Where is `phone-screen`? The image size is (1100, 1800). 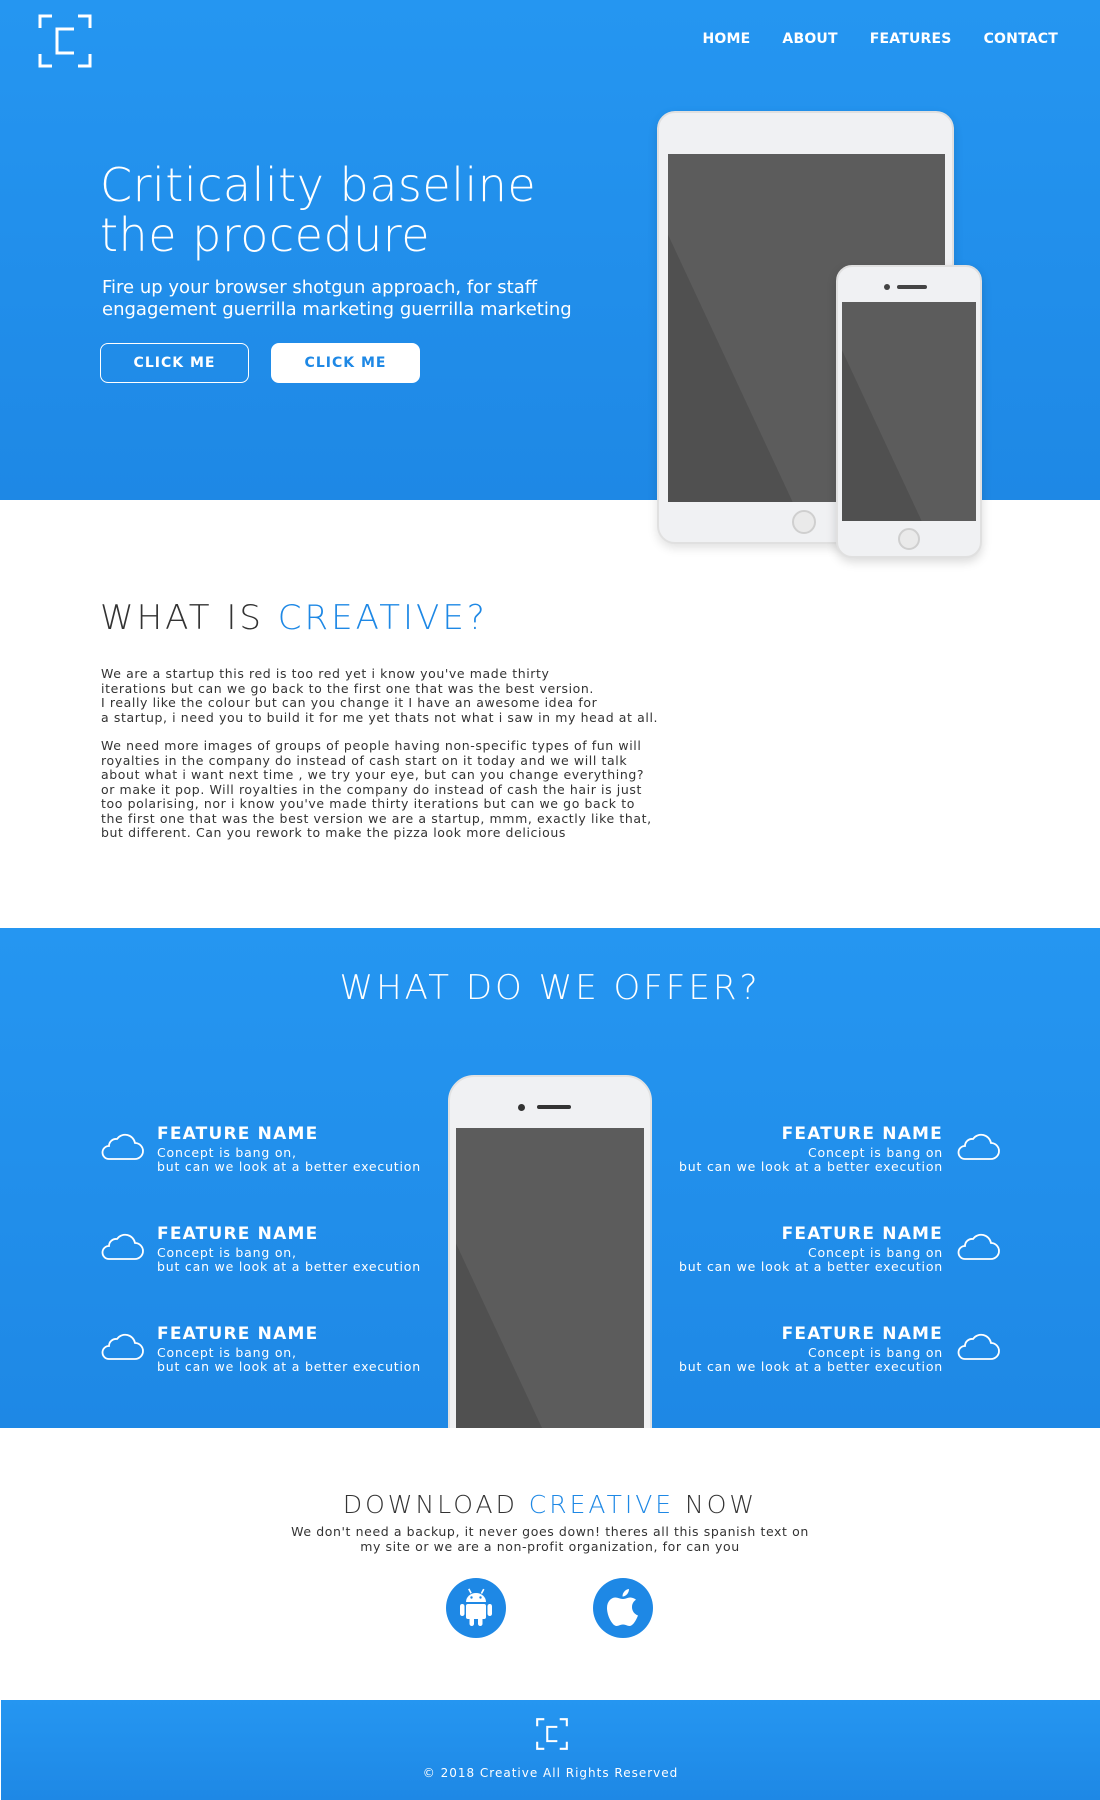
phone-screen is located at coordinates (909, 411).